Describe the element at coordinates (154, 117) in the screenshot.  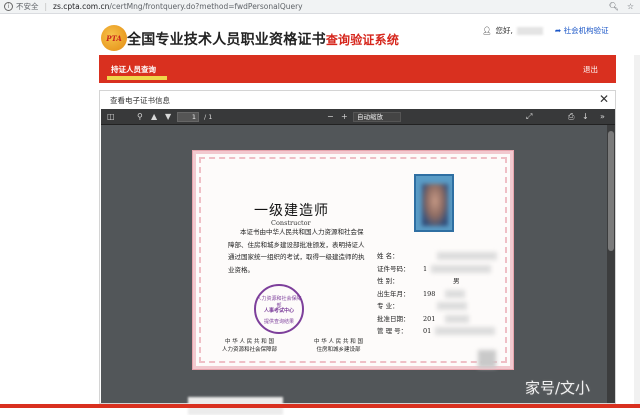
I see `previous-page-icon: ▲` at that location.